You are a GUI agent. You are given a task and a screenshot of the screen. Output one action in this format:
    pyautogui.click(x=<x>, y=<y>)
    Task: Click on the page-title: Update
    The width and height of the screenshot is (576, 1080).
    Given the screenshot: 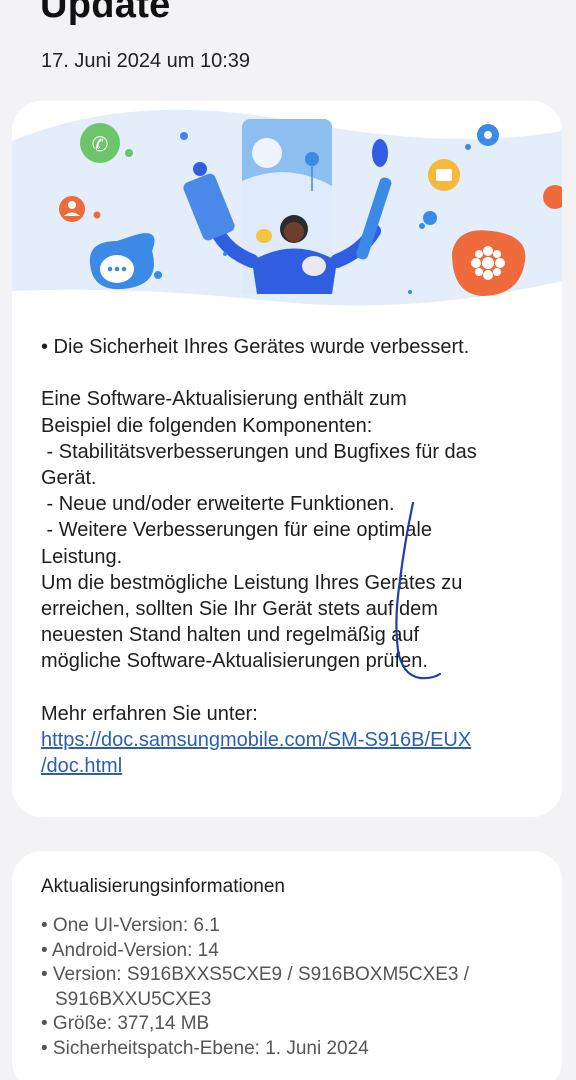 What is the action you would take?
    pyautogui.click(x=105, y=13)
    